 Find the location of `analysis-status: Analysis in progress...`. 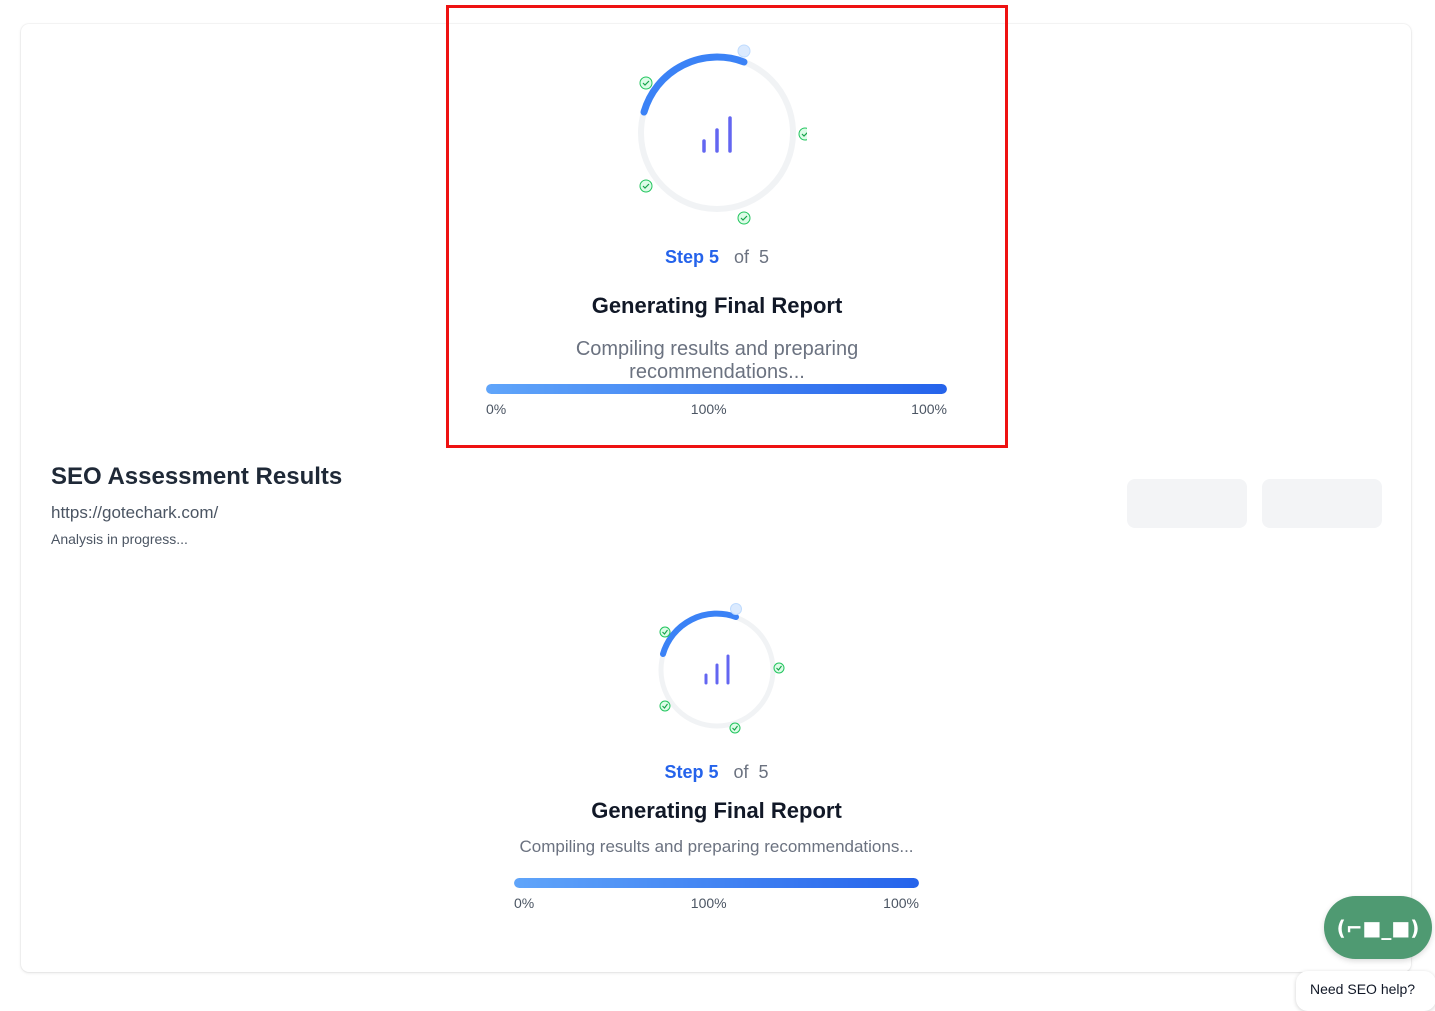

analysis-status: Analysis in progress... is located at coordinates (119, 539).